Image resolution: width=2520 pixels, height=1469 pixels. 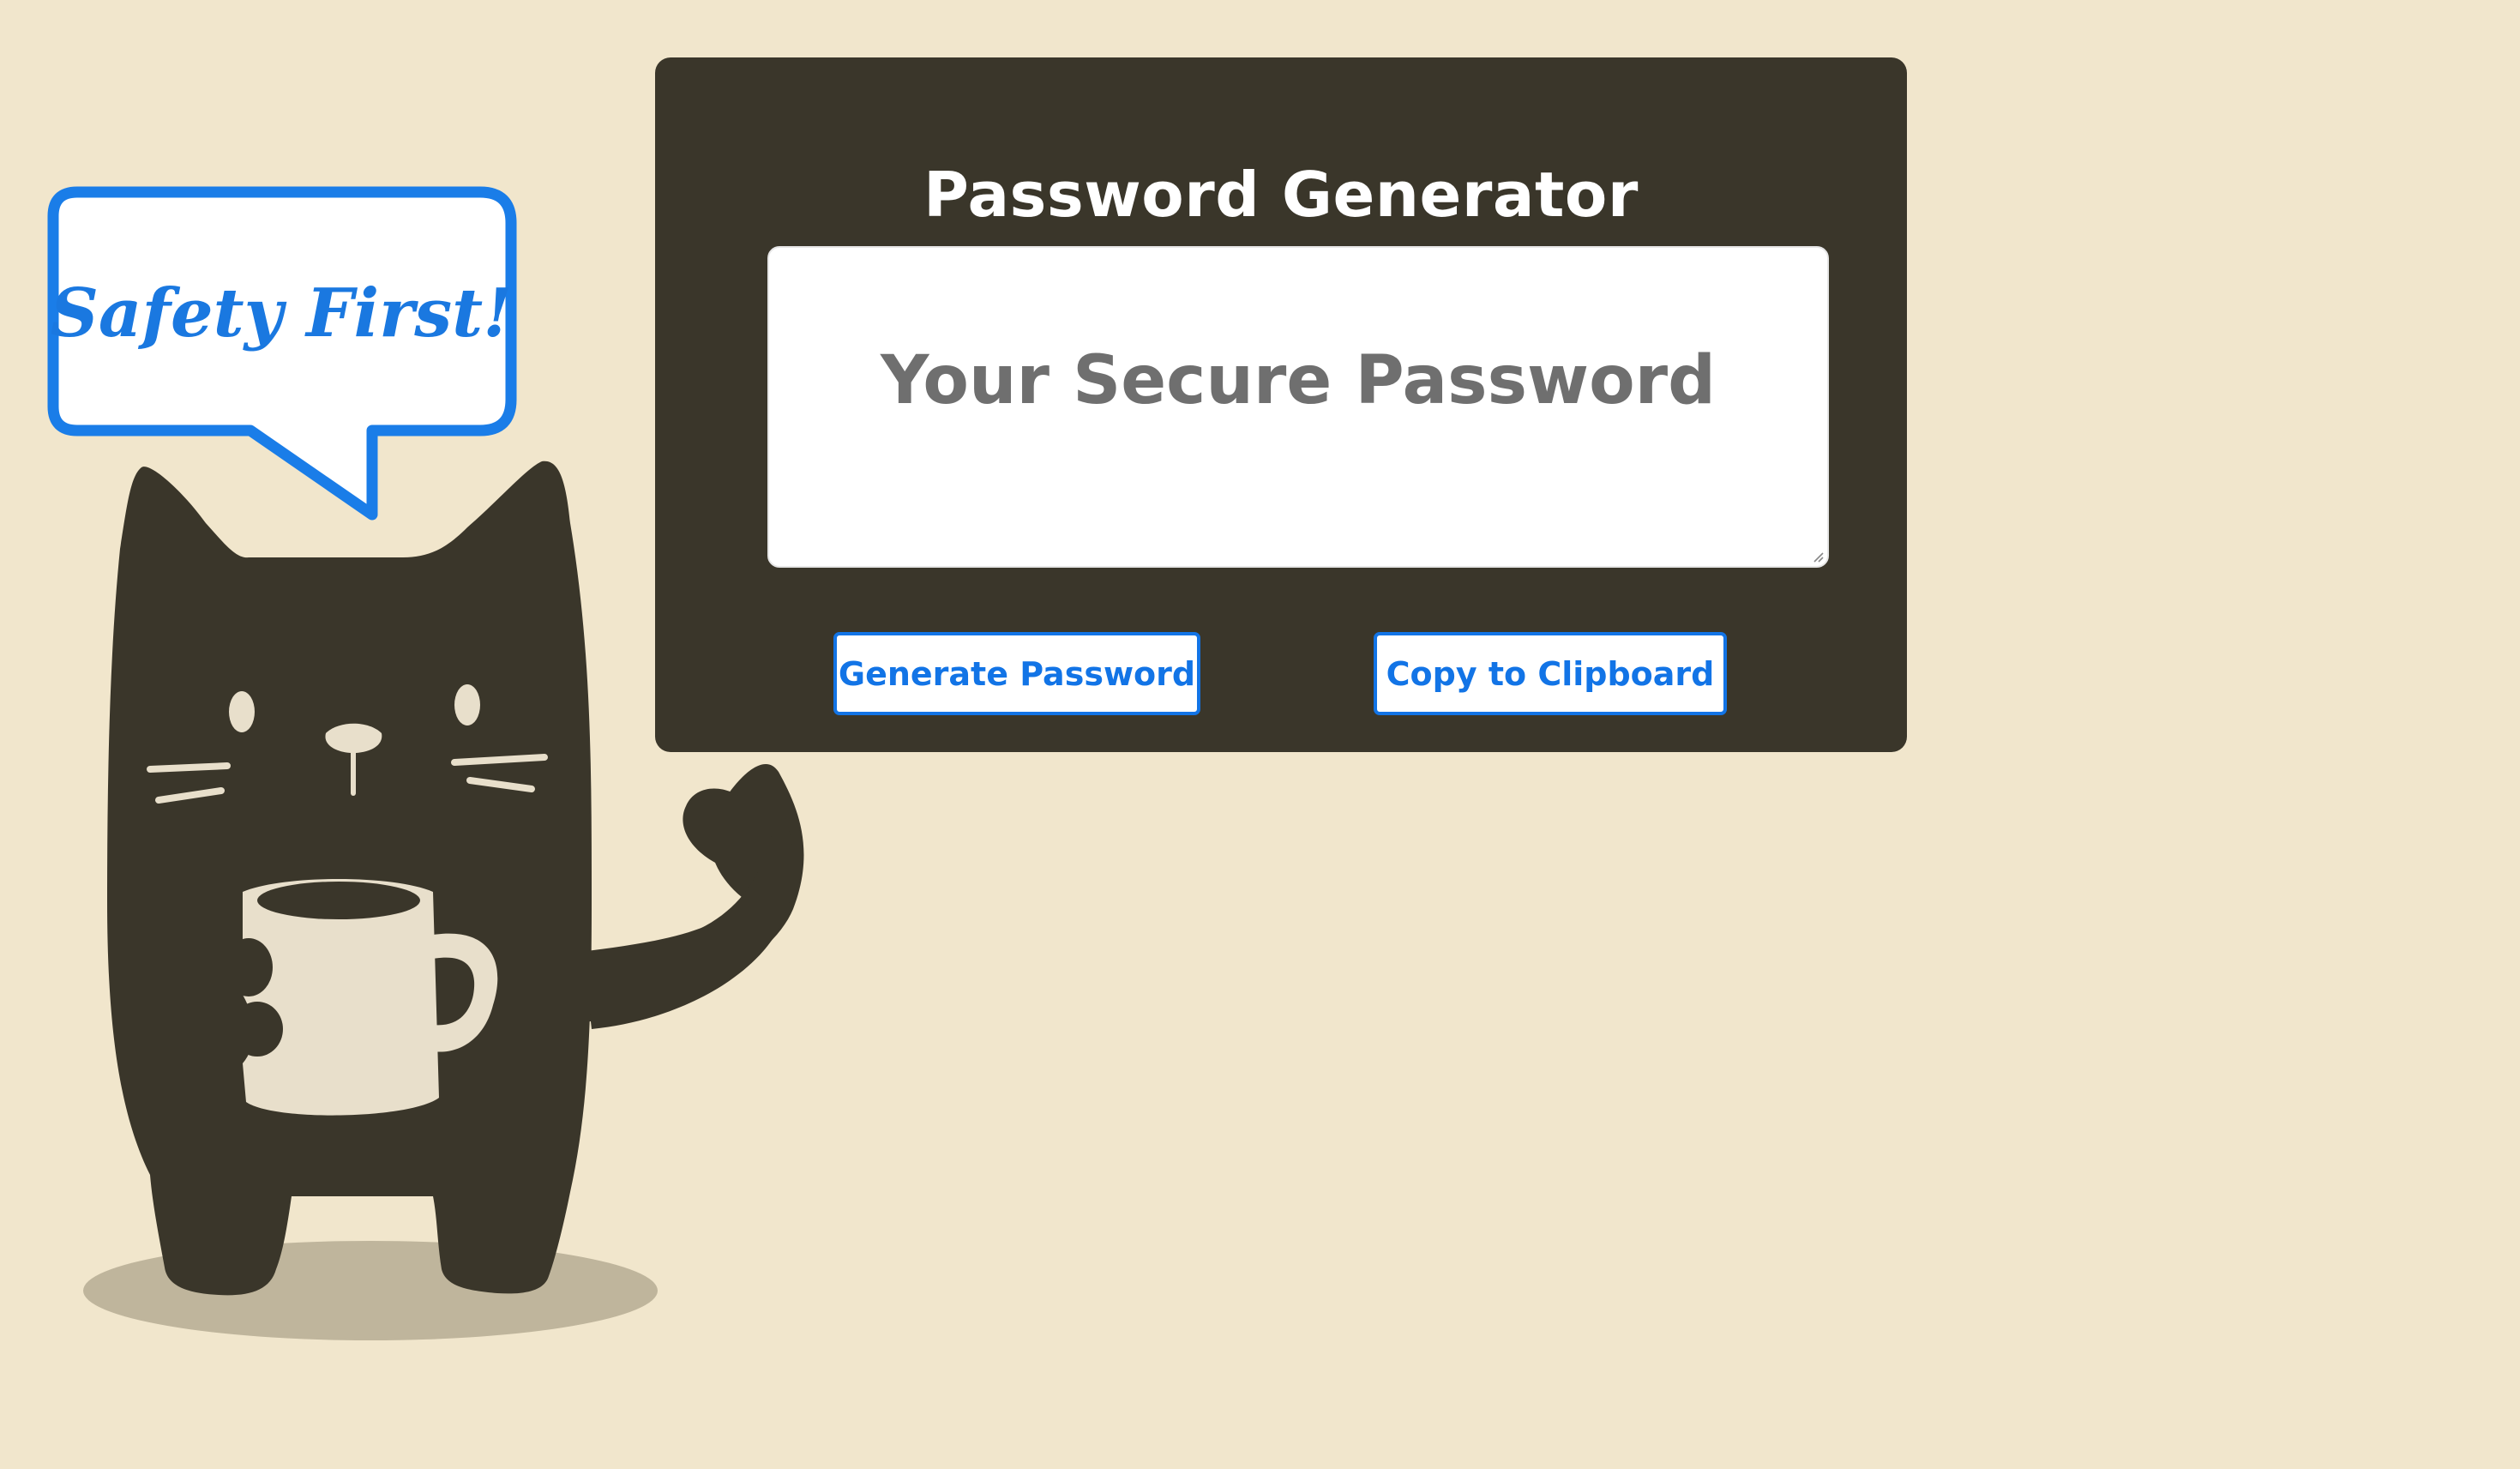 I want to click on speech-bubble-text: Safety First!, so click(x=282, y=313).